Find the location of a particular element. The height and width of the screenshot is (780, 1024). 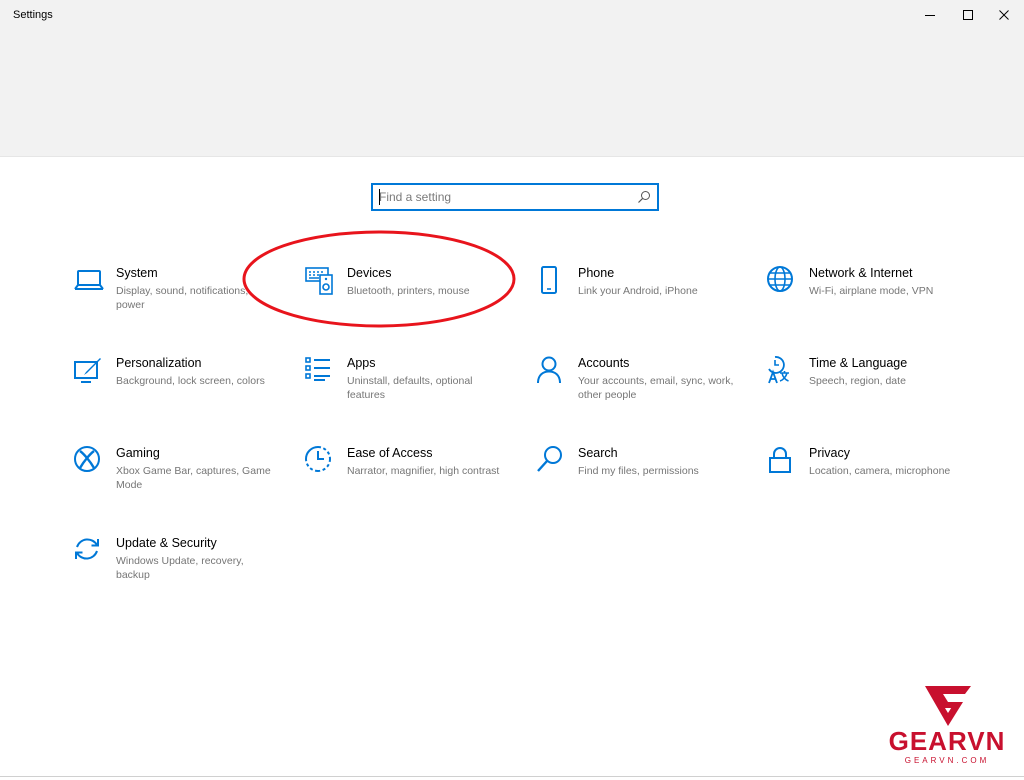

close-button is located at coordinates (1004, 15).